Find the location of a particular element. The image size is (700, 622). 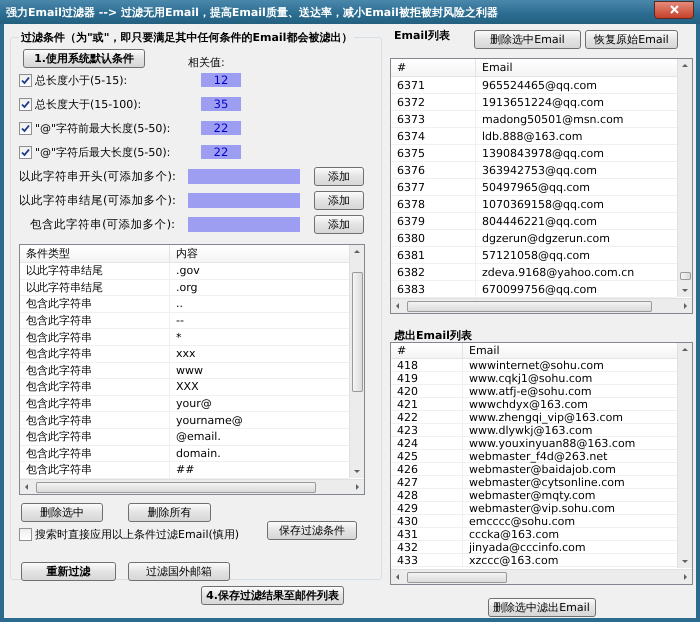

table-cell: 419 is located at coordinates (427, 378).